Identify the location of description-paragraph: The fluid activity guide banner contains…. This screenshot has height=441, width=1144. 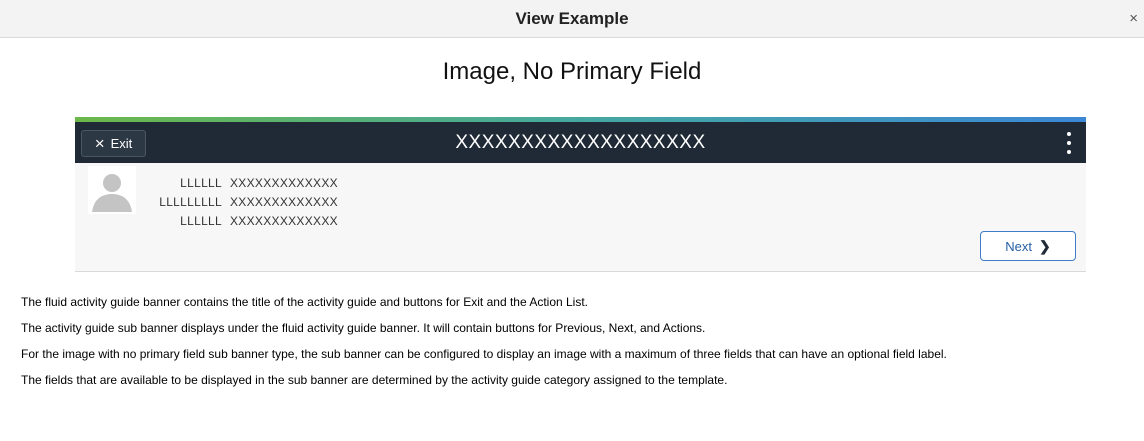
(305, 302).